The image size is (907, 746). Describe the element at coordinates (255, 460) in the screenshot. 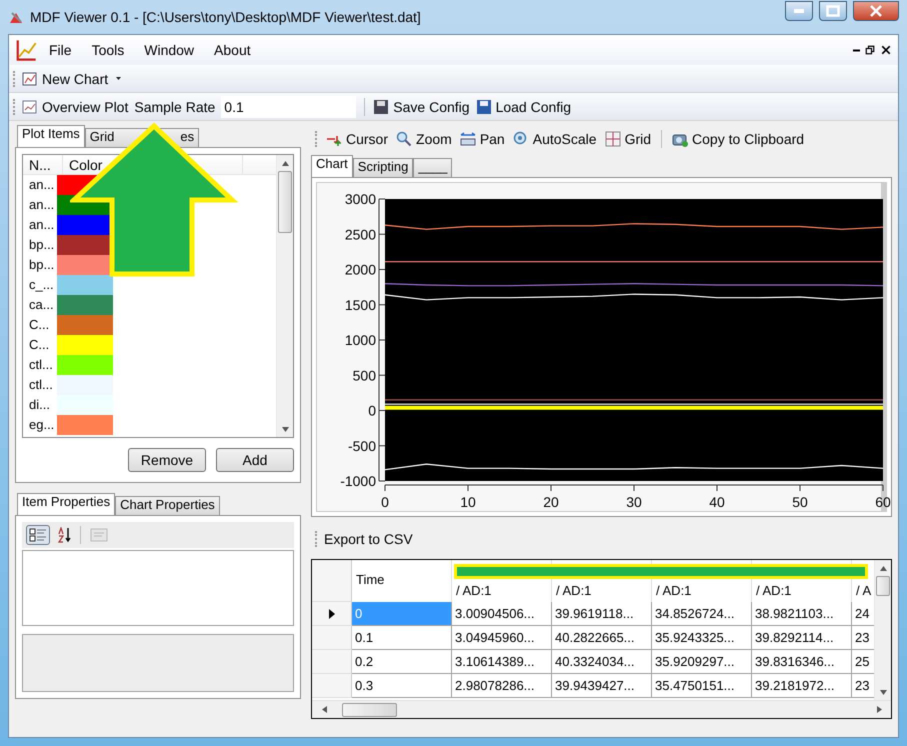

I see `add-button: Add` at that location.